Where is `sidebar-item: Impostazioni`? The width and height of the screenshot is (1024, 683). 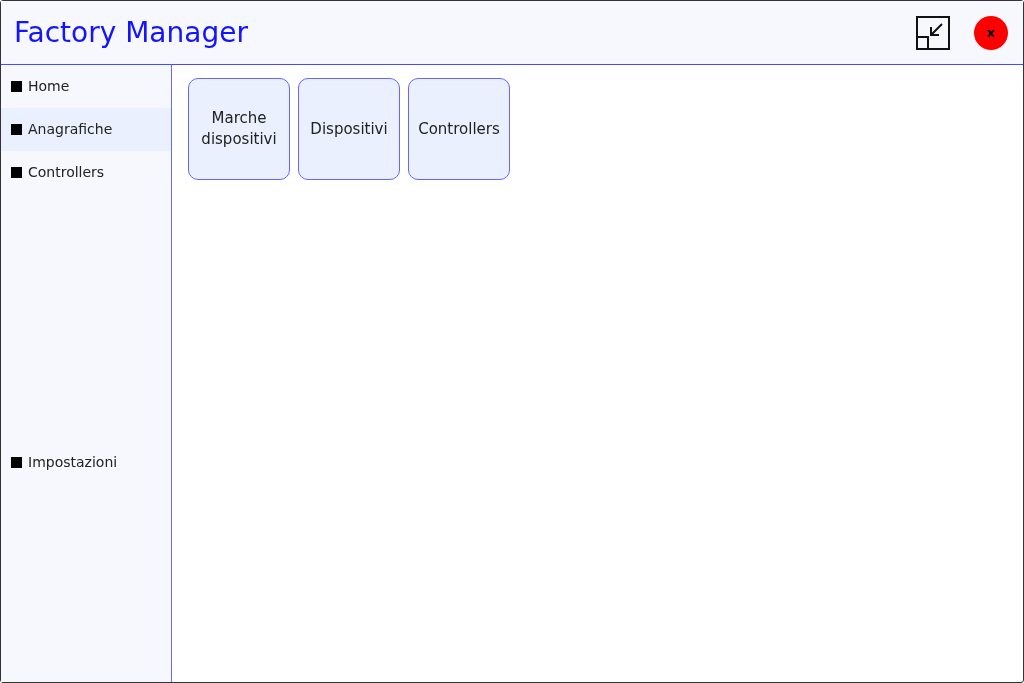 sidebar-item: Impostazioni is located at coordinates (86, 462).